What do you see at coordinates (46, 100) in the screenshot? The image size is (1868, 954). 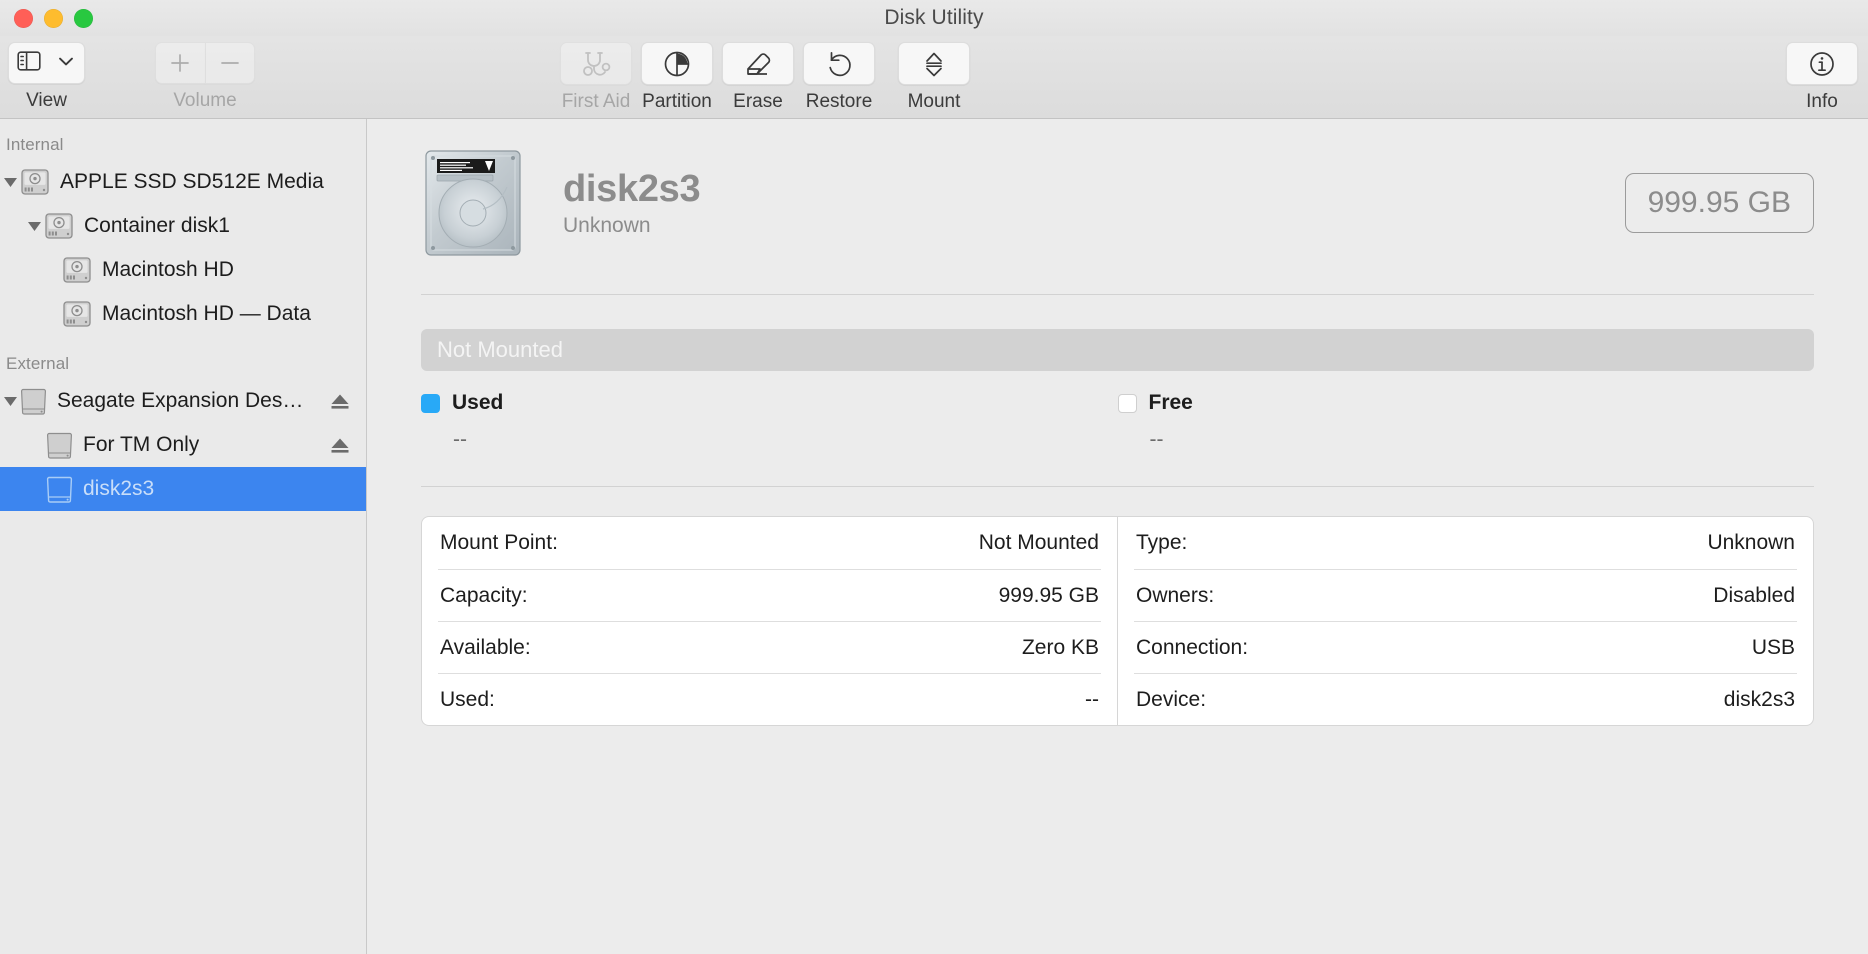 I see `view-label: View` at bounding box center [46, 100].